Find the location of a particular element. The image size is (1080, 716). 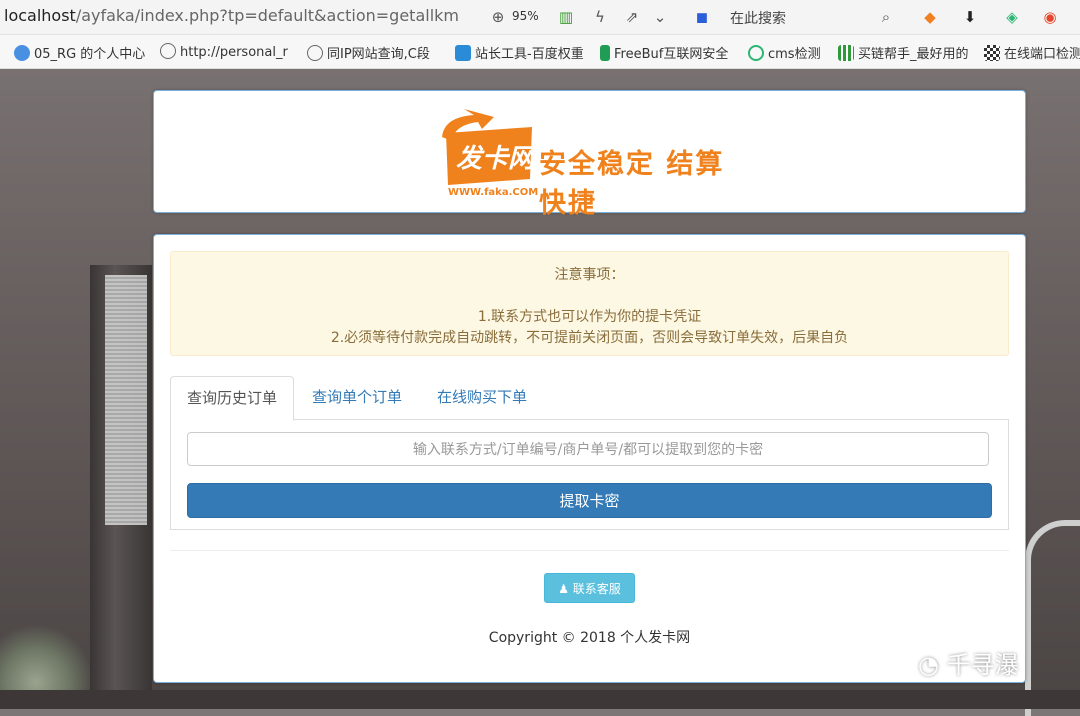

bookmark-label: 买链帮手_最好用的 is located at coordinates (913, 54).